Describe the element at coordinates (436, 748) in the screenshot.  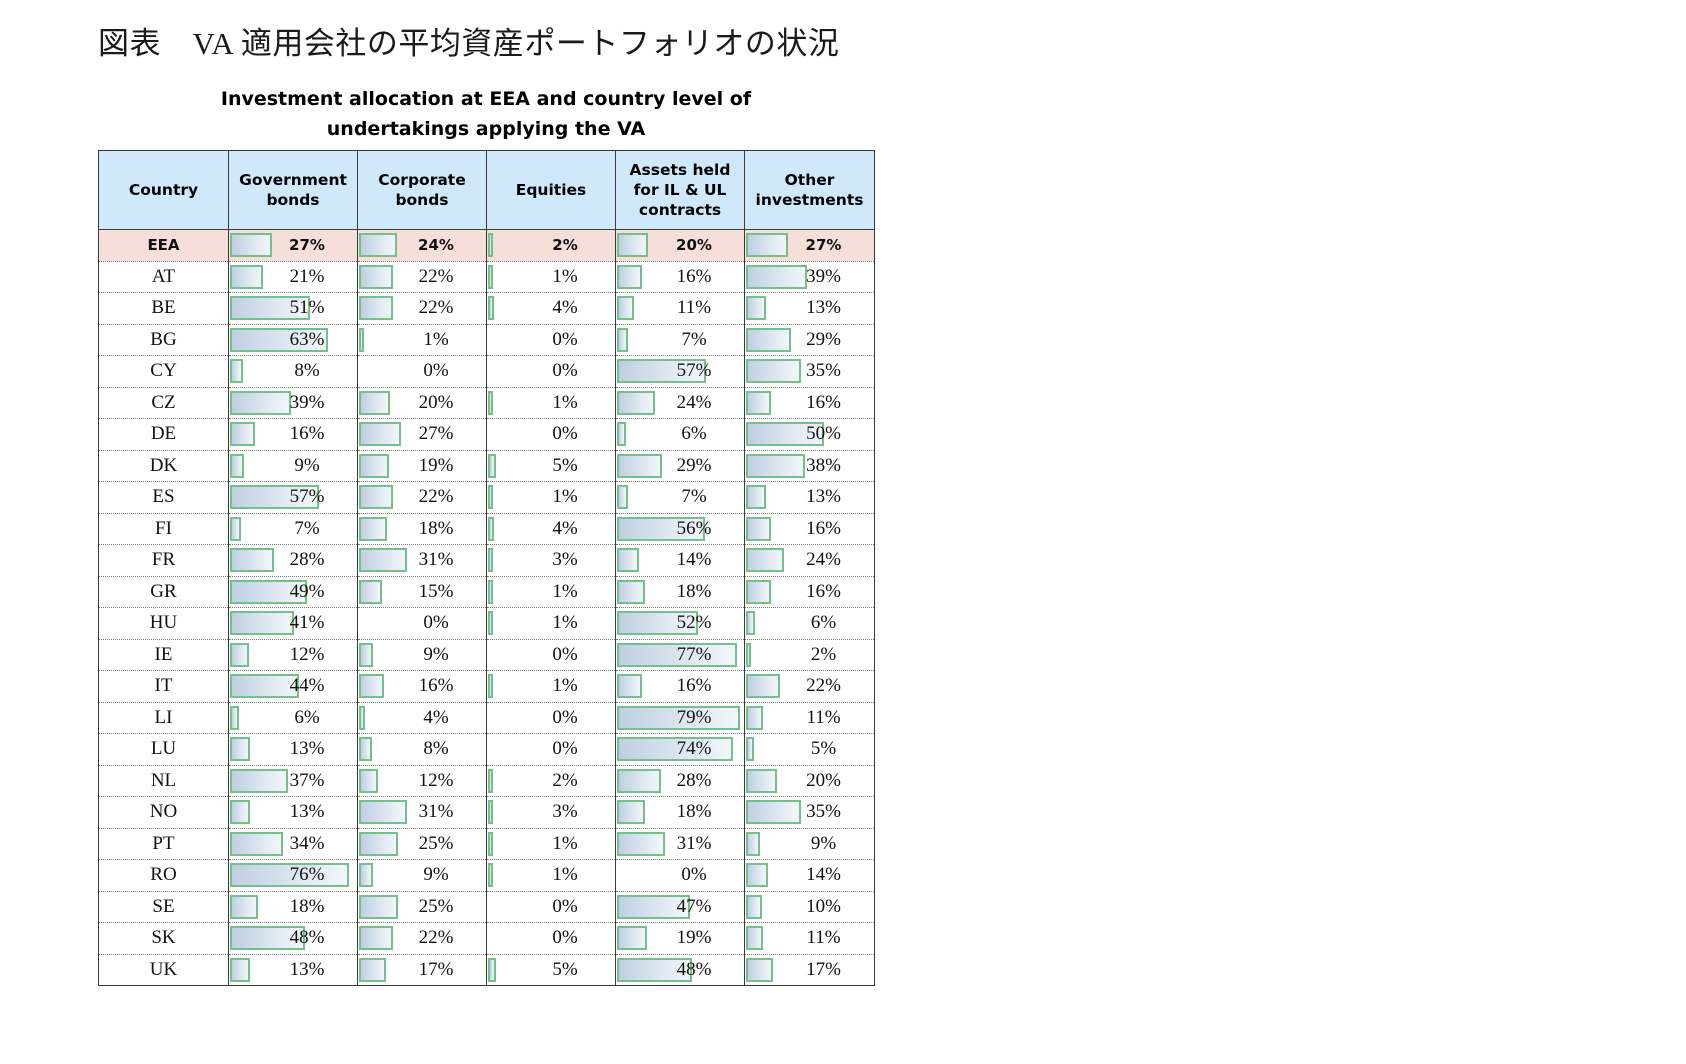
I see `value-label: 8%` at that location.